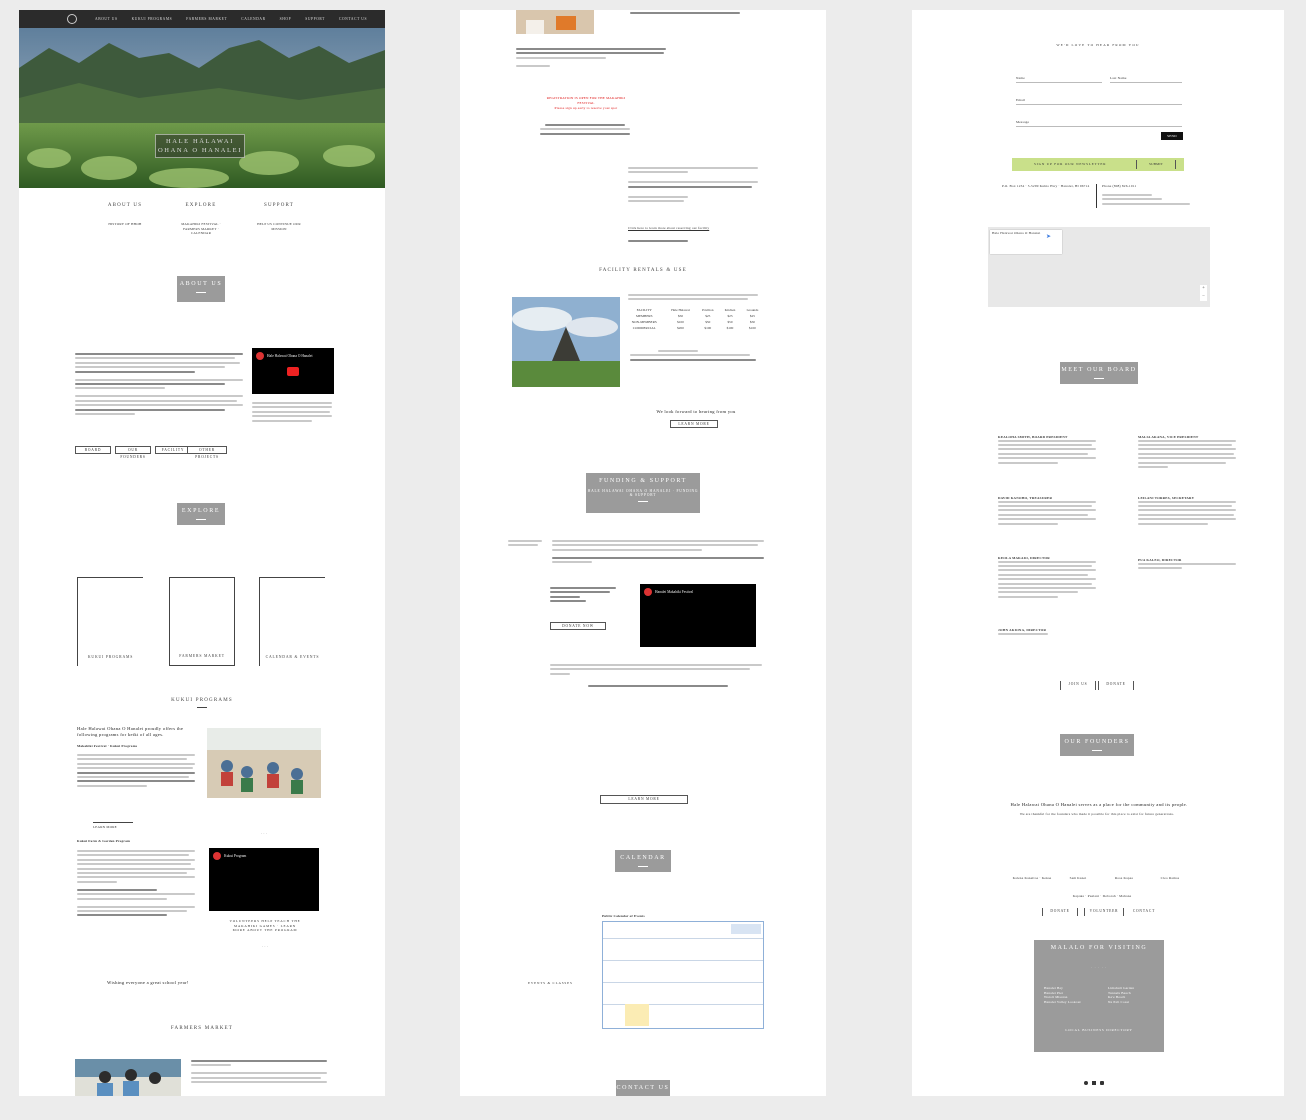  Describe the element at coordinates (106, 19) in the screenshot. I see `nav-item-about: About Us` at that location.